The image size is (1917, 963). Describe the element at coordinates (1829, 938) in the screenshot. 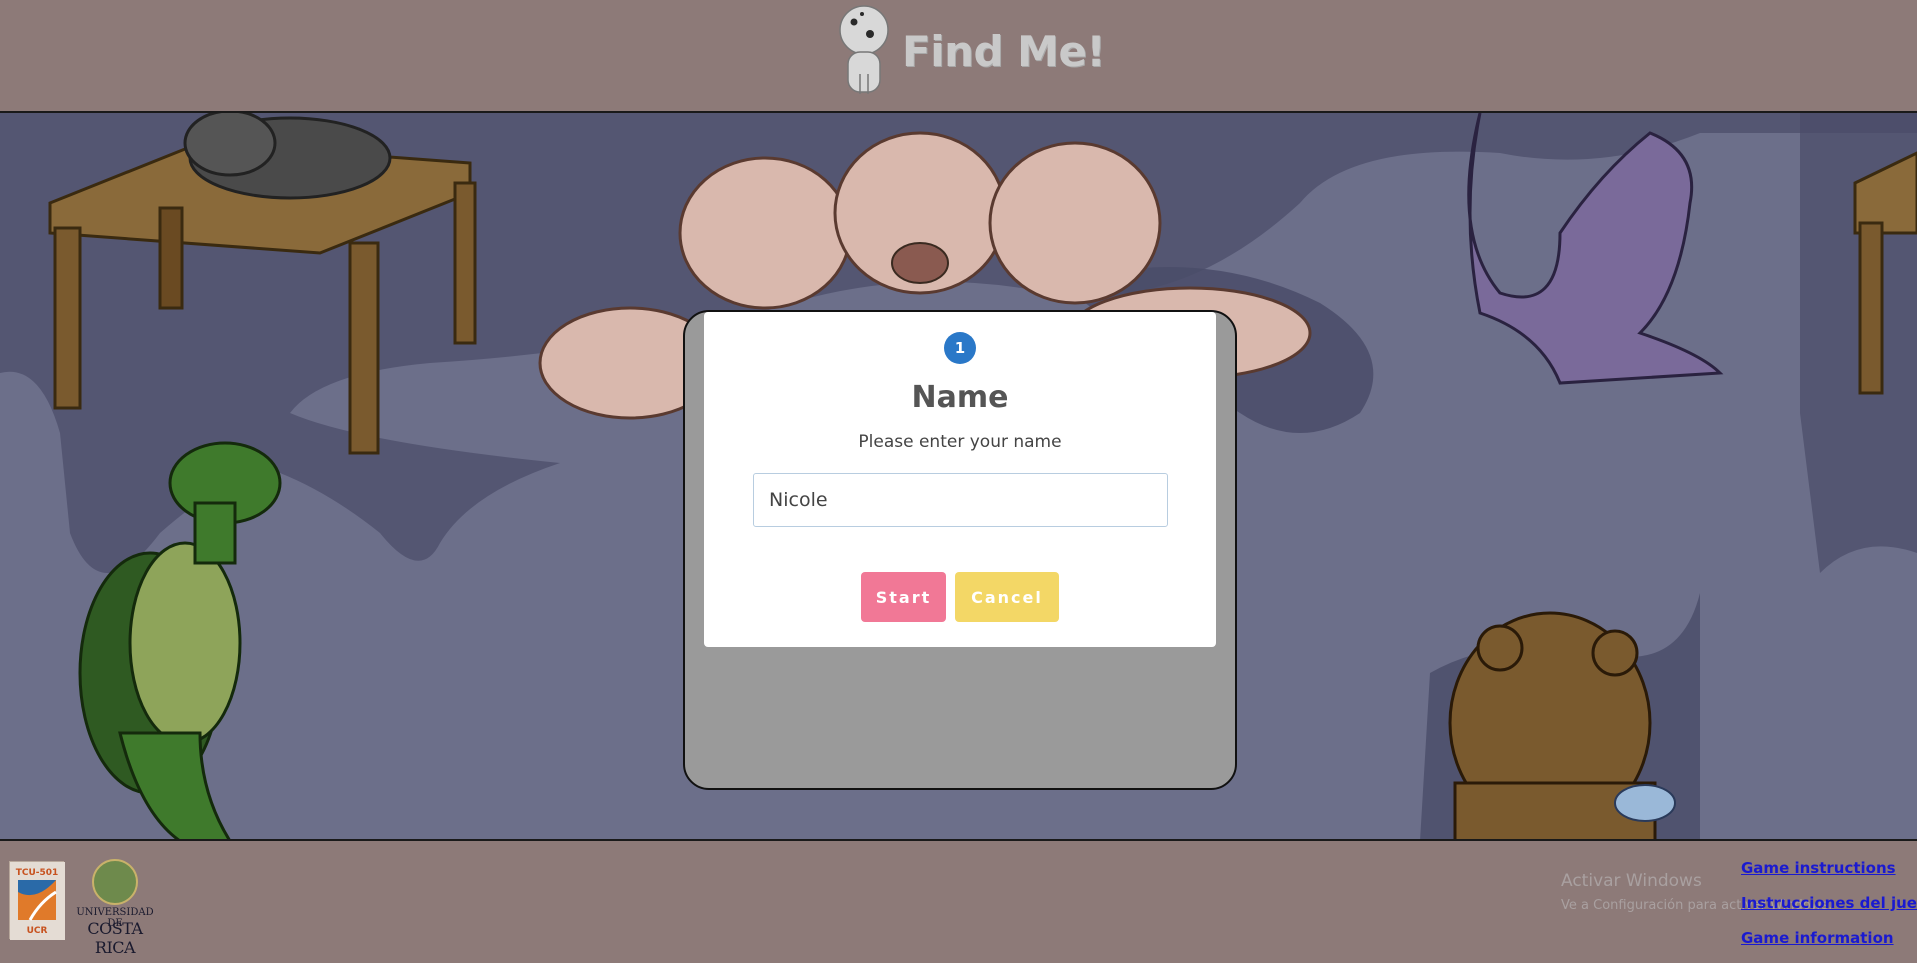

I see `link-game-information: Game information` at that location.